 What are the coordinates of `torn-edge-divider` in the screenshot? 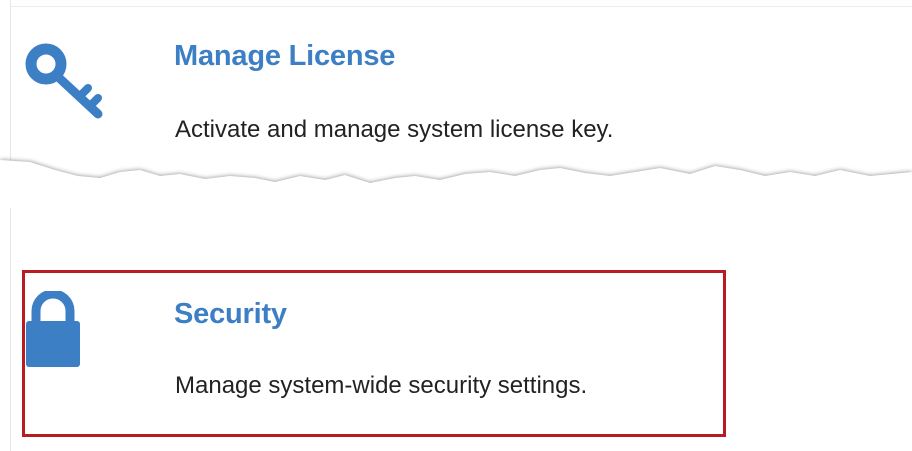 It's located at (456, 184).